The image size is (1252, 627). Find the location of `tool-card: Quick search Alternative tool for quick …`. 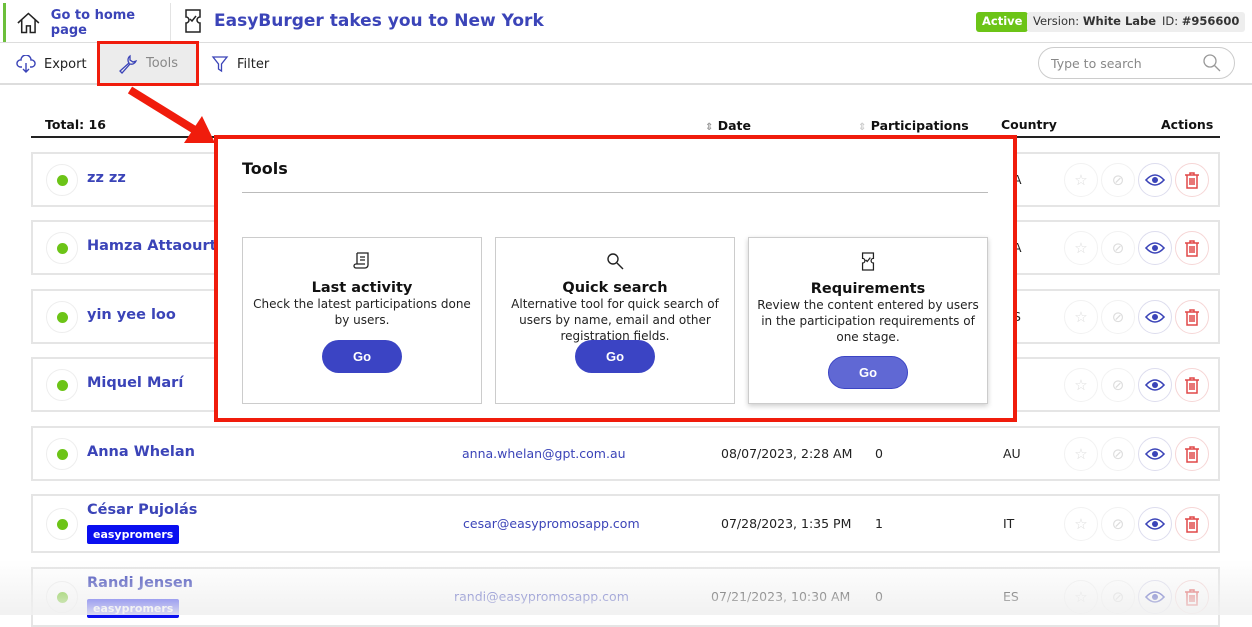

tool-card: Quick search Alternative tool for quick … is located at coordinates (615, 320).